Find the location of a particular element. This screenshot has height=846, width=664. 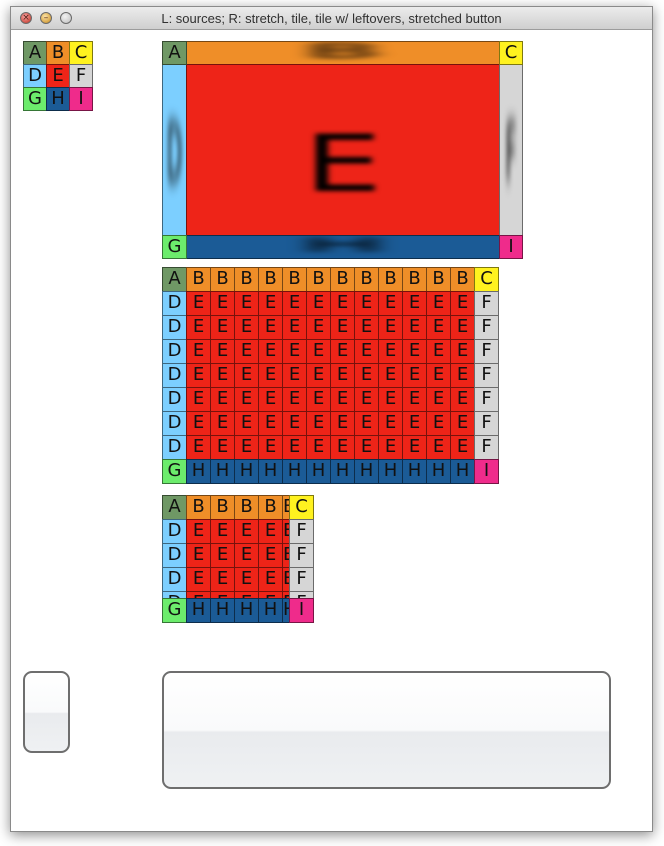

stretched-tile-c: C is located at coordinates (511, 53).